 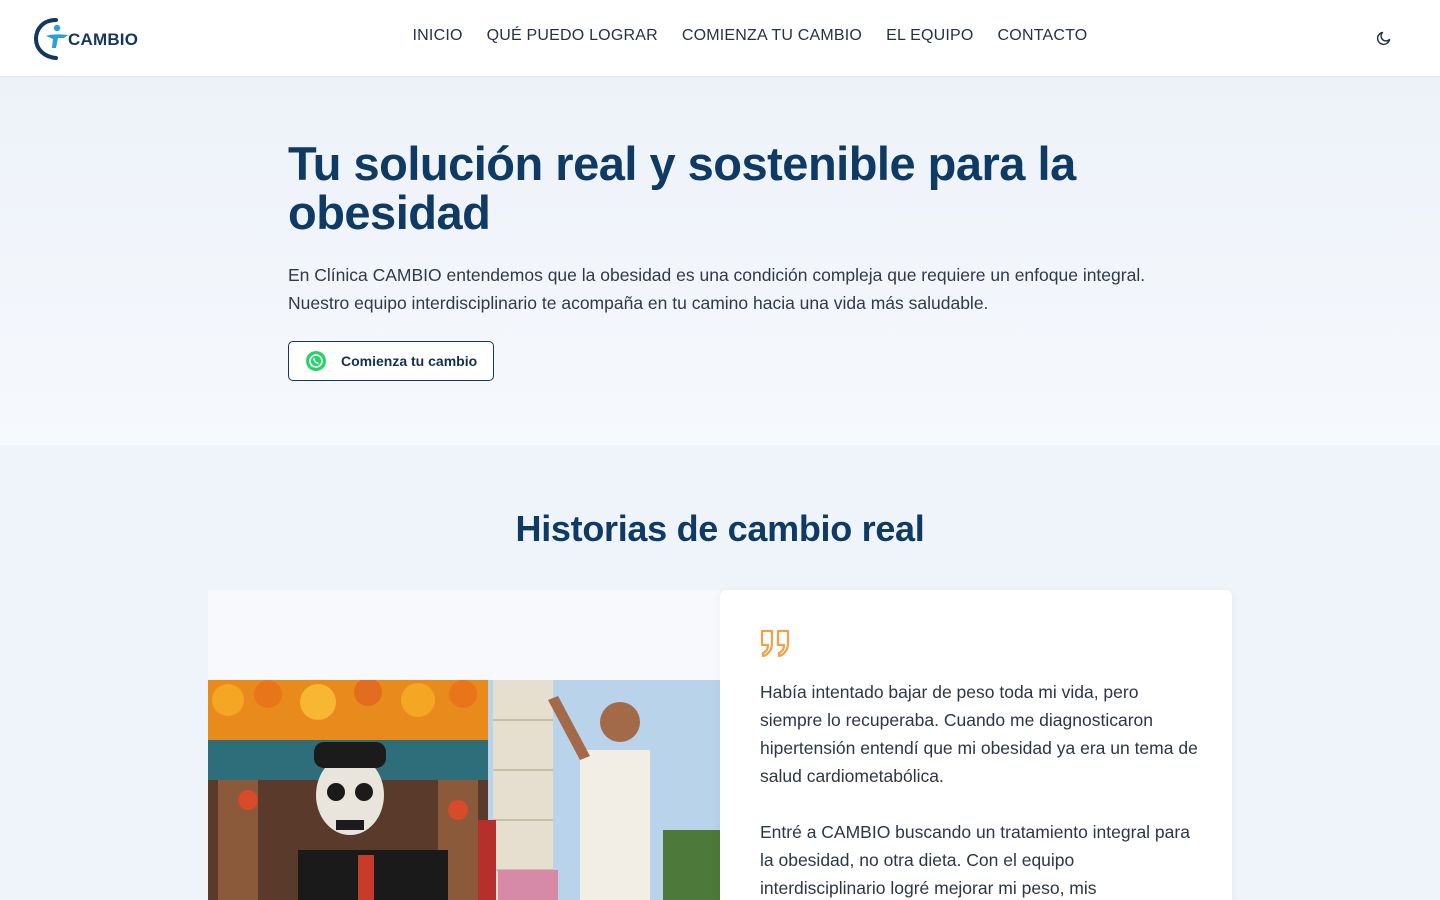 I want to click on quote-icon, so click(x=775, y=643).